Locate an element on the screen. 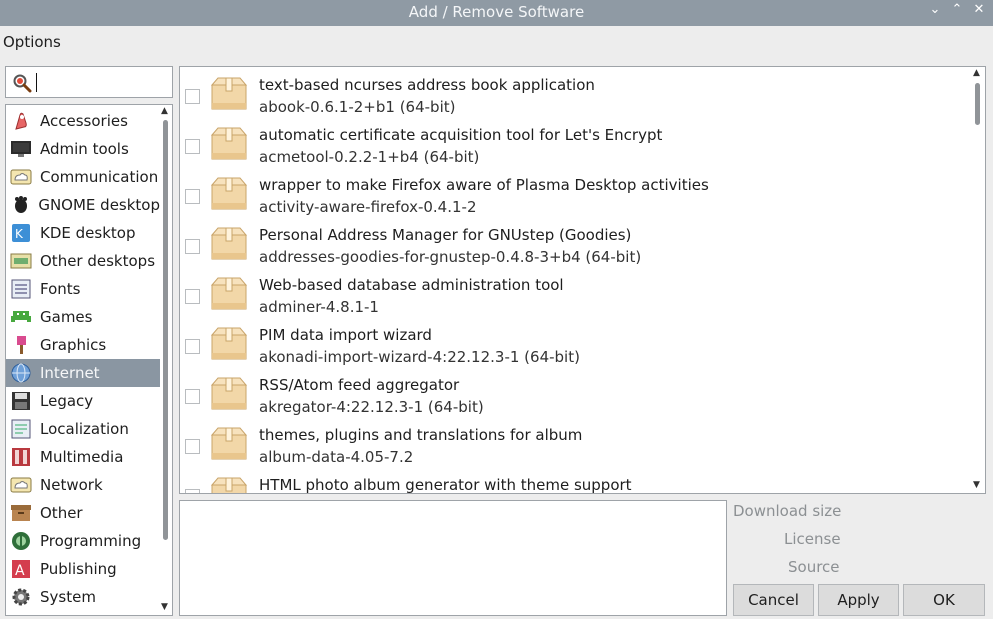 This screenshot has height=619, width=993. window-title: Add / Remove Software is located at coordinates (496, 12).